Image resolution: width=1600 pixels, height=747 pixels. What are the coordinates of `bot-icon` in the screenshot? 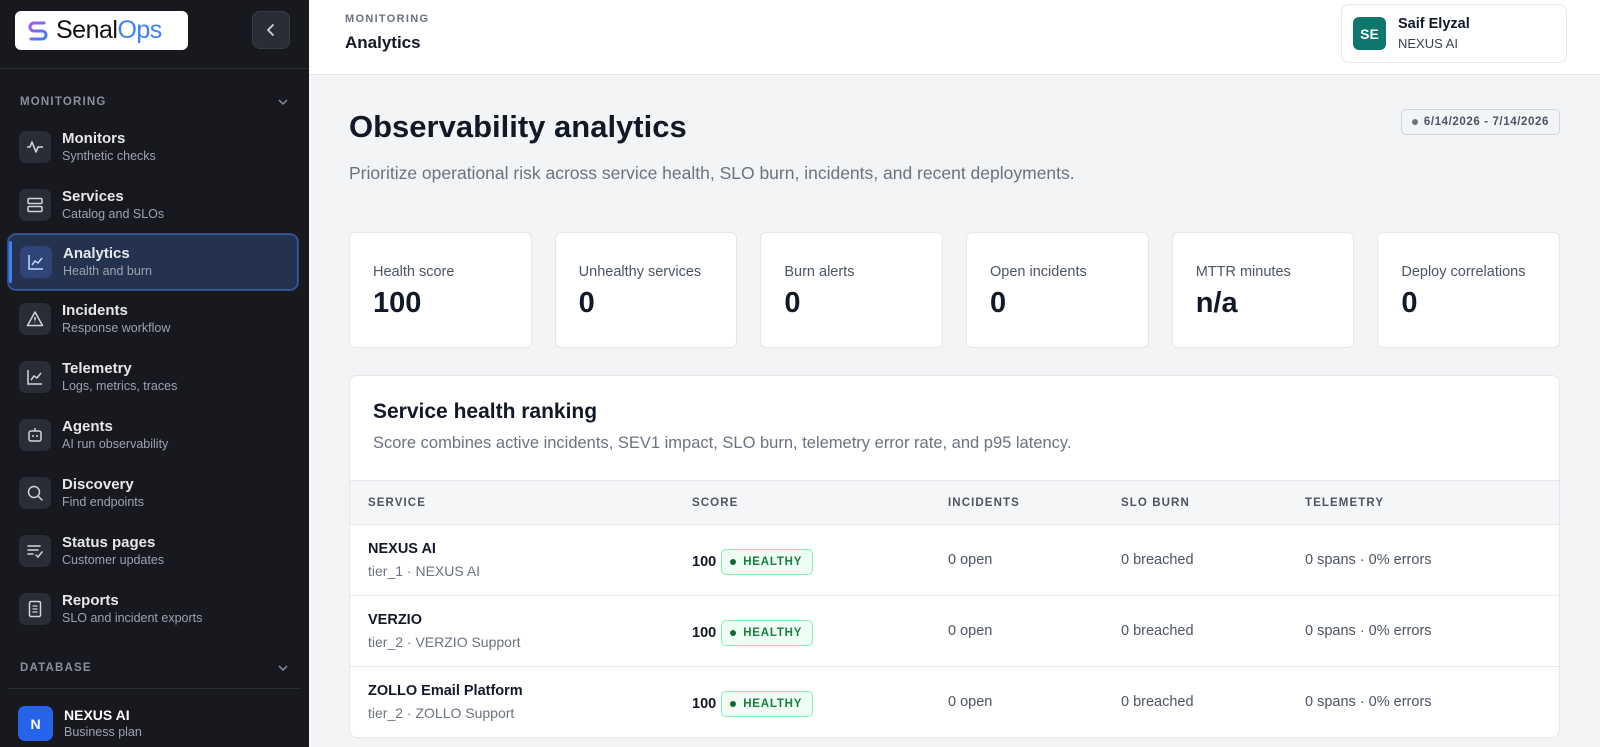 It's located at (35, 435).